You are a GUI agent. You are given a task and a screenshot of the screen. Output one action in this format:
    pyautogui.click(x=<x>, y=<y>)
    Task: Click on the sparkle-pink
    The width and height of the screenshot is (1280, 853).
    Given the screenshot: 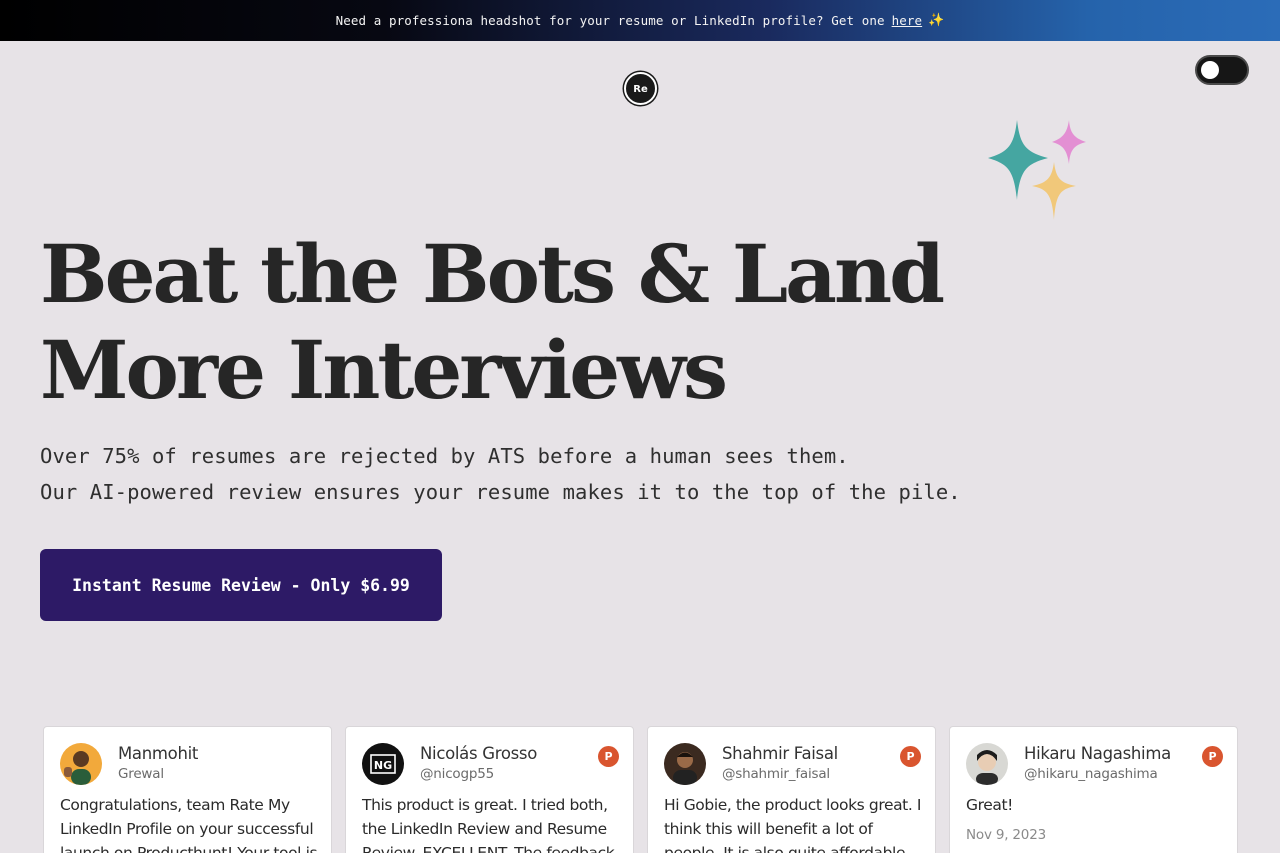 What is the action you would take?
    pyautogui.click(x=1069, y=142)
    